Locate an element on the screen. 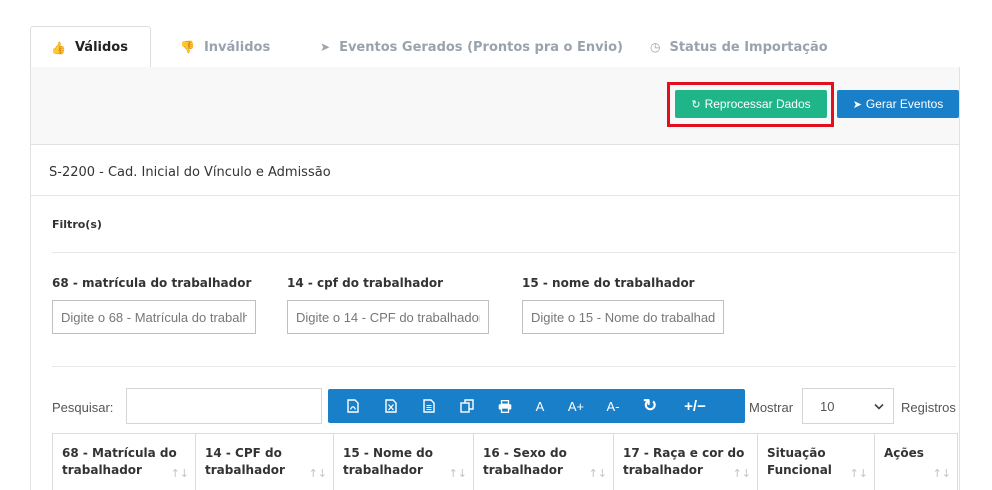 The height and width of the screenshot is (490, 992). nome-filter-input is located at coordinates (623, 317).